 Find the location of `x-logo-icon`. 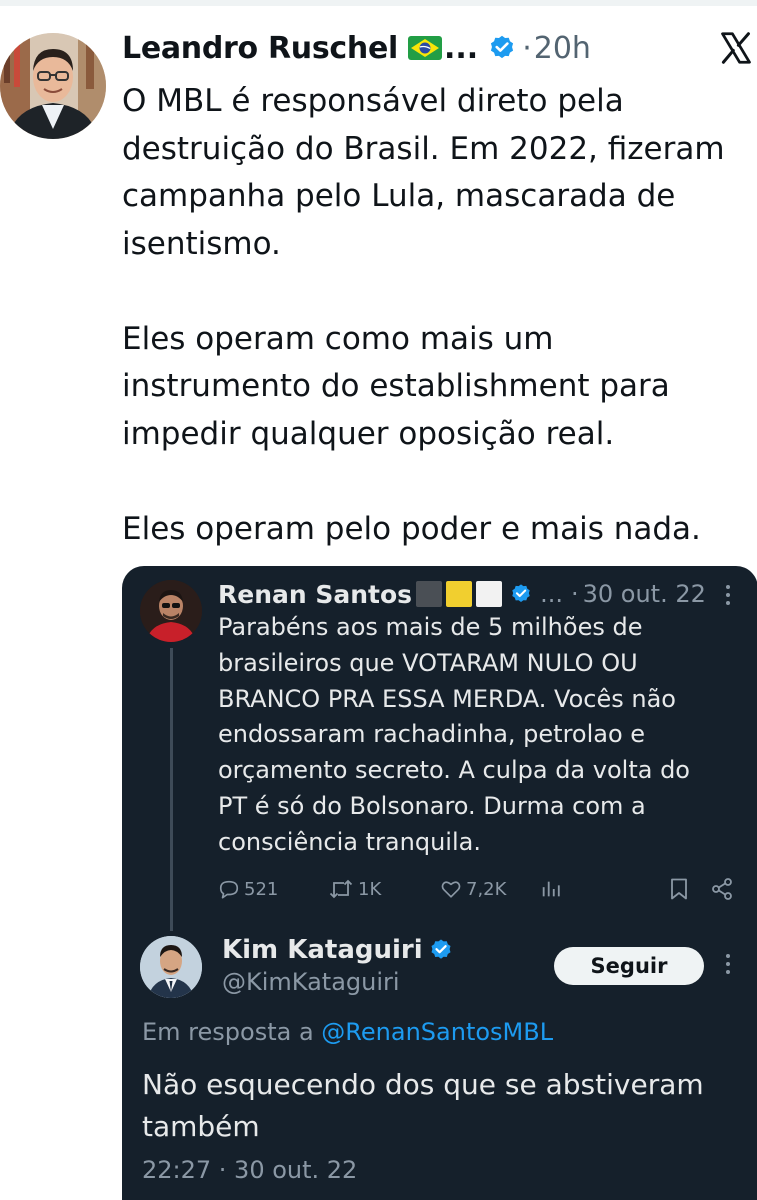

x-logo-icon is located at coordinates (736, 48).